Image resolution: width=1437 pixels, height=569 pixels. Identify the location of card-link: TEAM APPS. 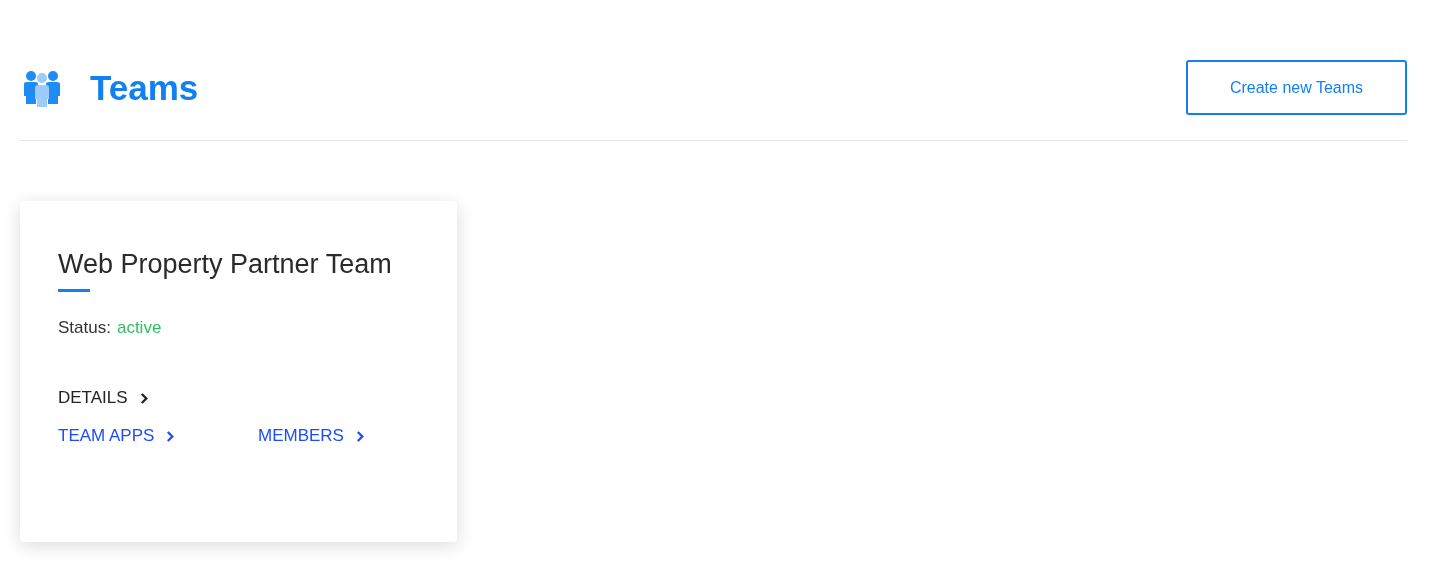
(117, 436).